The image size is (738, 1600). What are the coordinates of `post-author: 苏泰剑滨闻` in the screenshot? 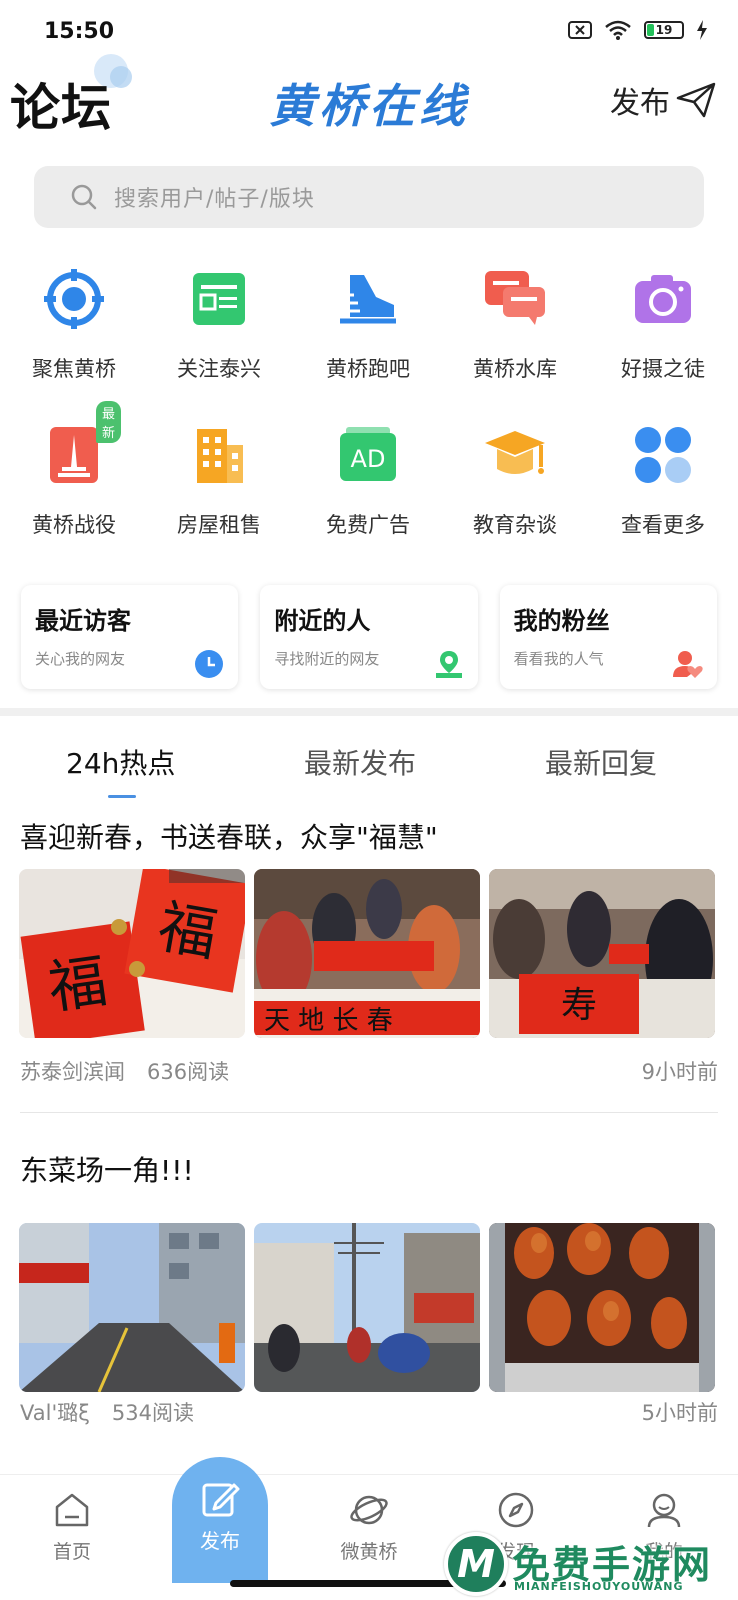 It's located at (72, 1071).